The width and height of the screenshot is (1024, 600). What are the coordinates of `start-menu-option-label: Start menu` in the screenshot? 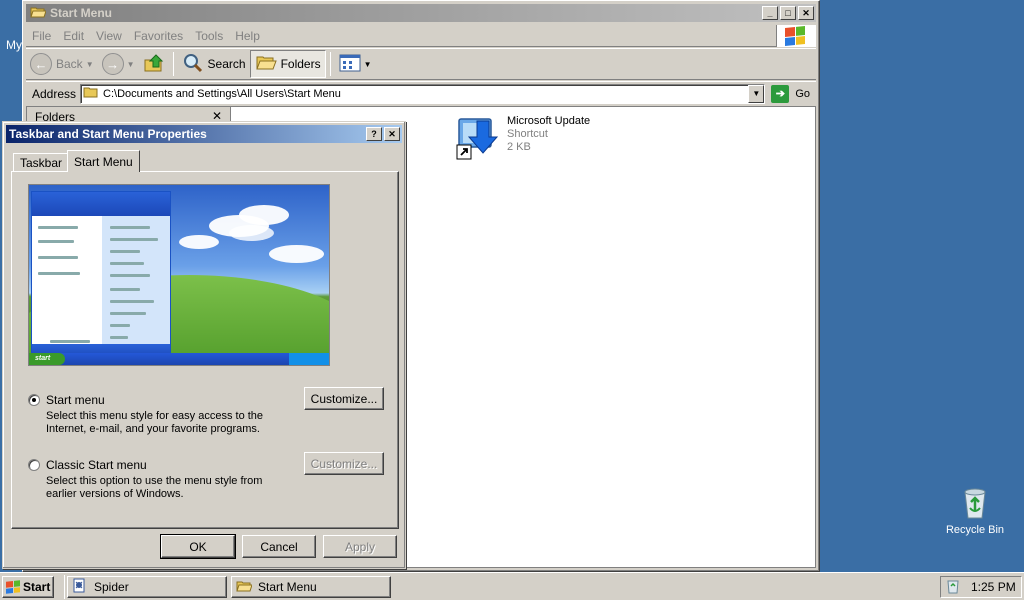 It's located at (75, 400).